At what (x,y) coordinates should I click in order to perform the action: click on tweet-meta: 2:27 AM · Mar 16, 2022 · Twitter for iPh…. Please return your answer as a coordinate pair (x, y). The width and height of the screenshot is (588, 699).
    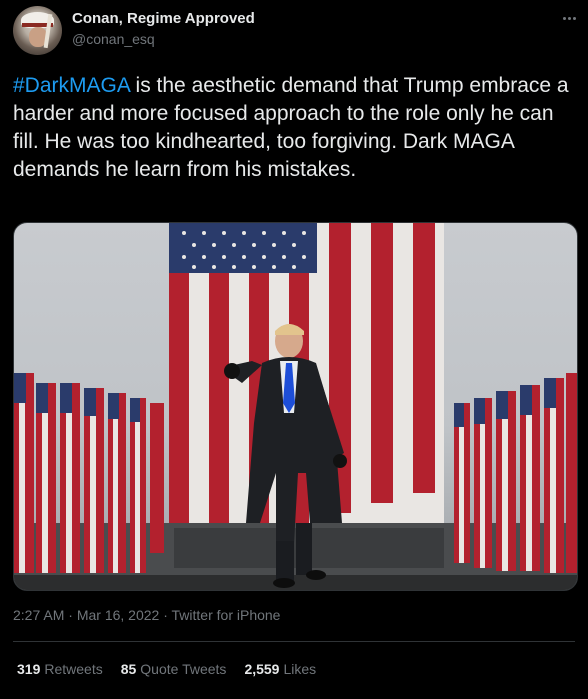
    Looking at the image, I should click on (146, 615).